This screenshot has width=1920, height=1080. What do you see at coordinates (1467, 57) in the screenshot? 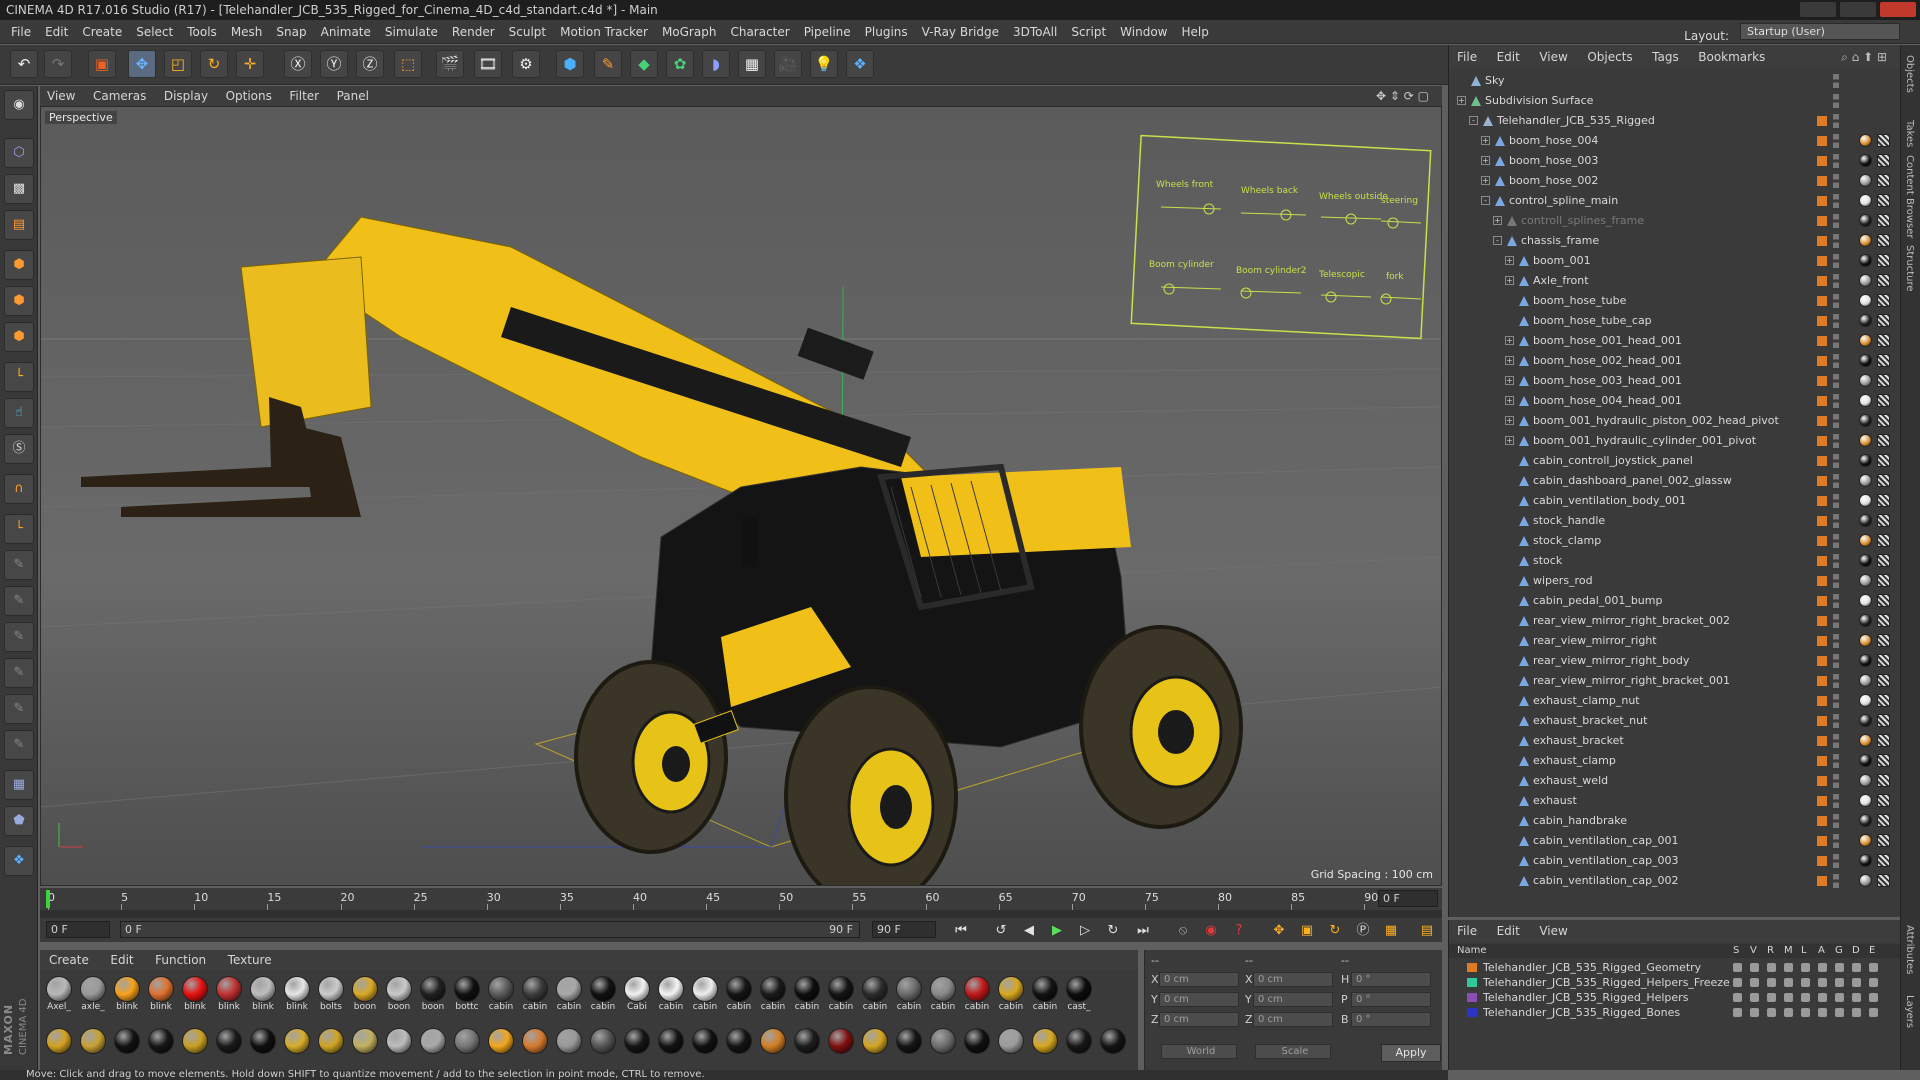
I see `obj-menu-file: File` at bounding box center [1467, 57].